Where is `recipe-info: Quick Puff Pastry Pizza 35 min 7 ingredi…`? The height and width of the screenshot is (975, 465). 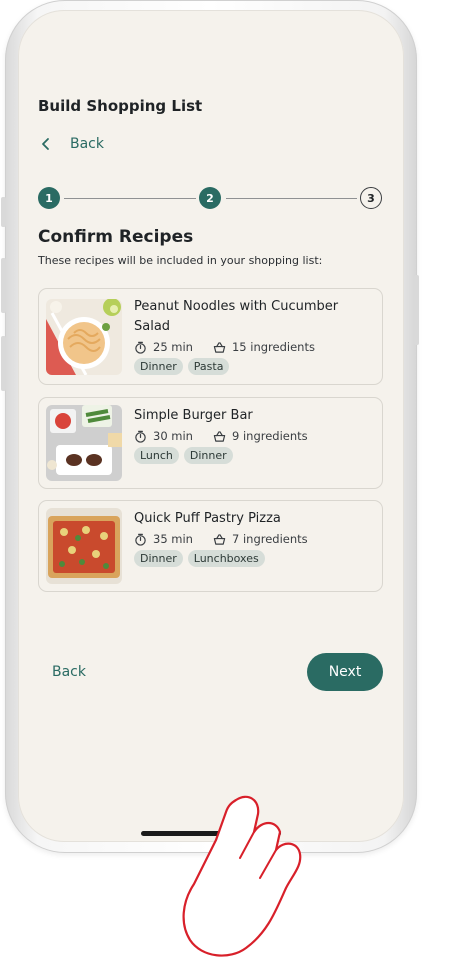 recipe-info: Quick Puff Pastry Pizza 35 min 7 ingredi… is located at coordinates (253, 538).